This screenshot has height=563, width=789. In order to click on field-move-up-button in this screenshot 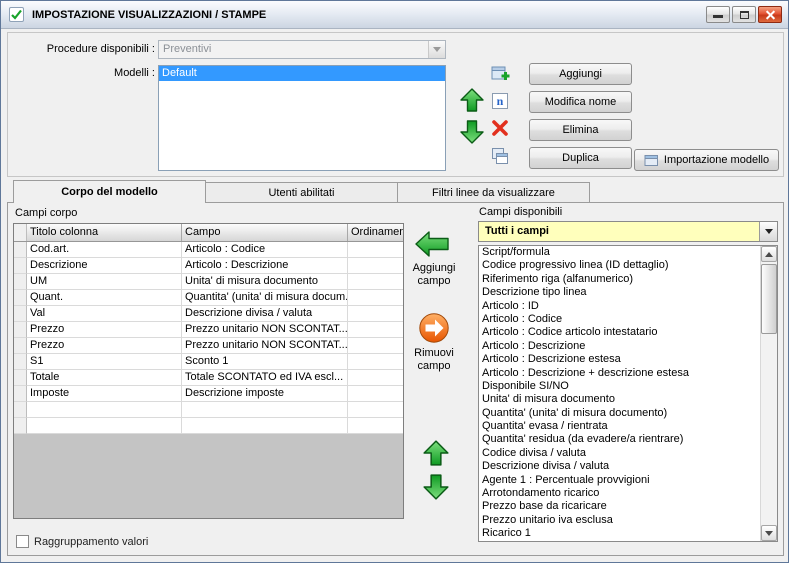, I will do `click(436, 454)`.